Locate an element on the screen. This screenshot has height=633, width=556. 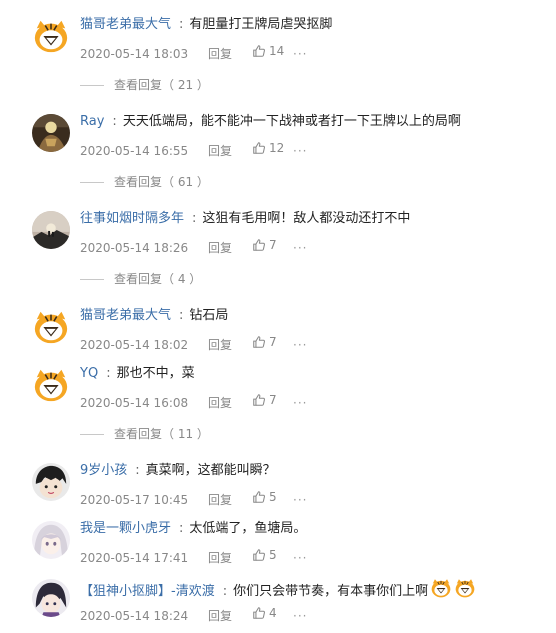
view-replies-link: 查看回复（ 11 ） is located at coordinates (144, 434).